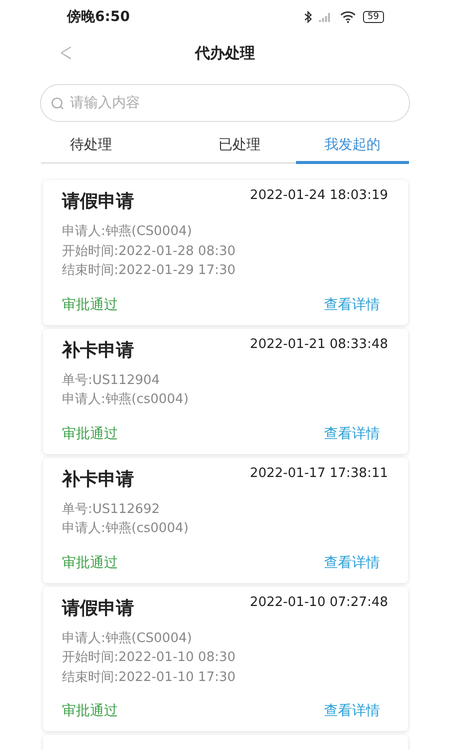 This screenshot has height=750, width=450. What do you see at coordinates (112, 146) in the screenshot?
I see `tab: 待处理` at bounding box center [112, 146].